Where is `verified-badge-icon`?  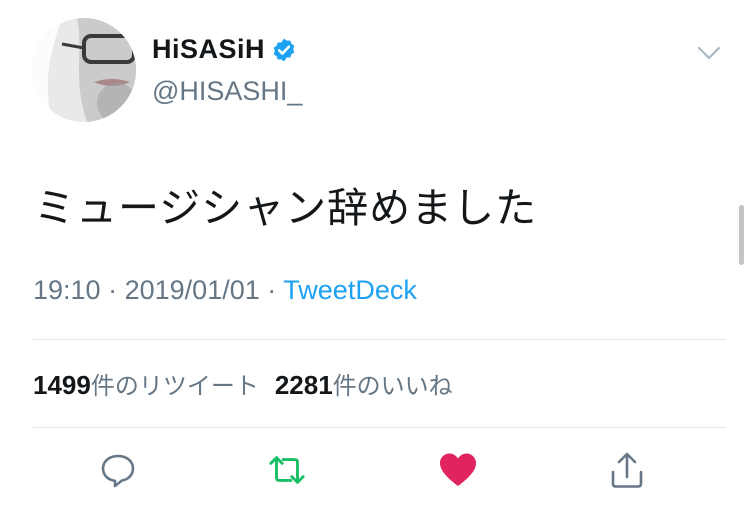 verified-badge-icon is located at coordinates (284, 49).